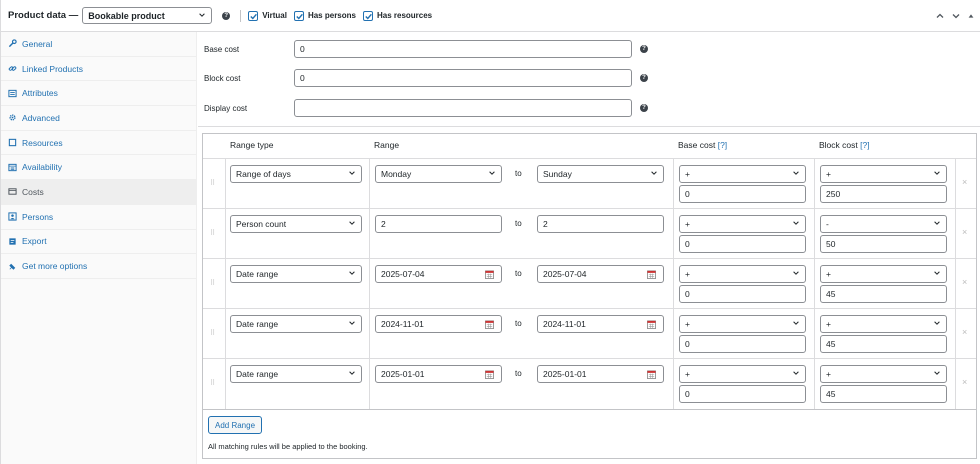 The image size is (980, 464). I want to click on range-to-label: to, so click(518, 223).